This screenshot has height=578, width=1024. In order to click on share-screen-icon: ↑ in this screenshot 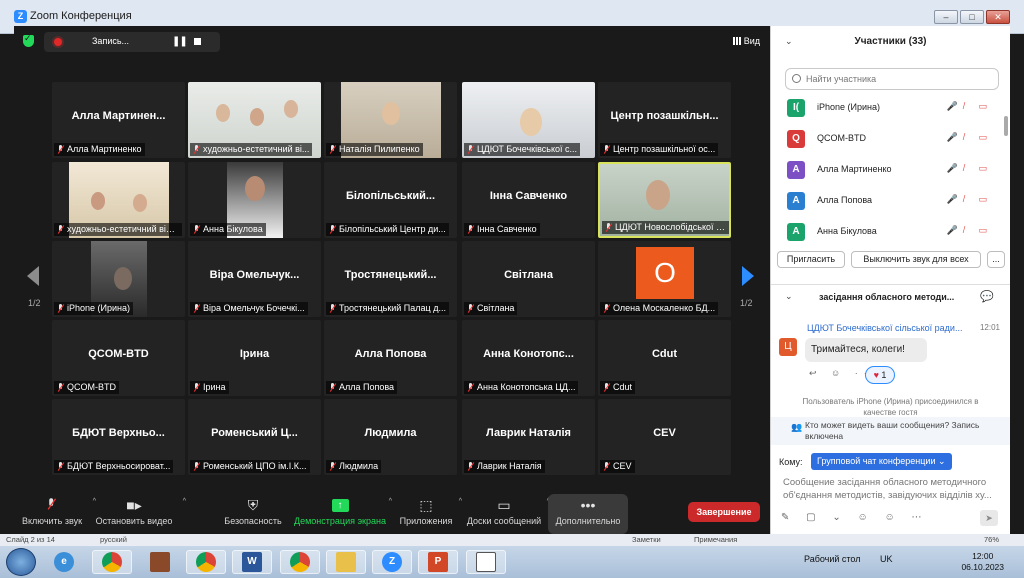, I will do `click(340, 505)`.